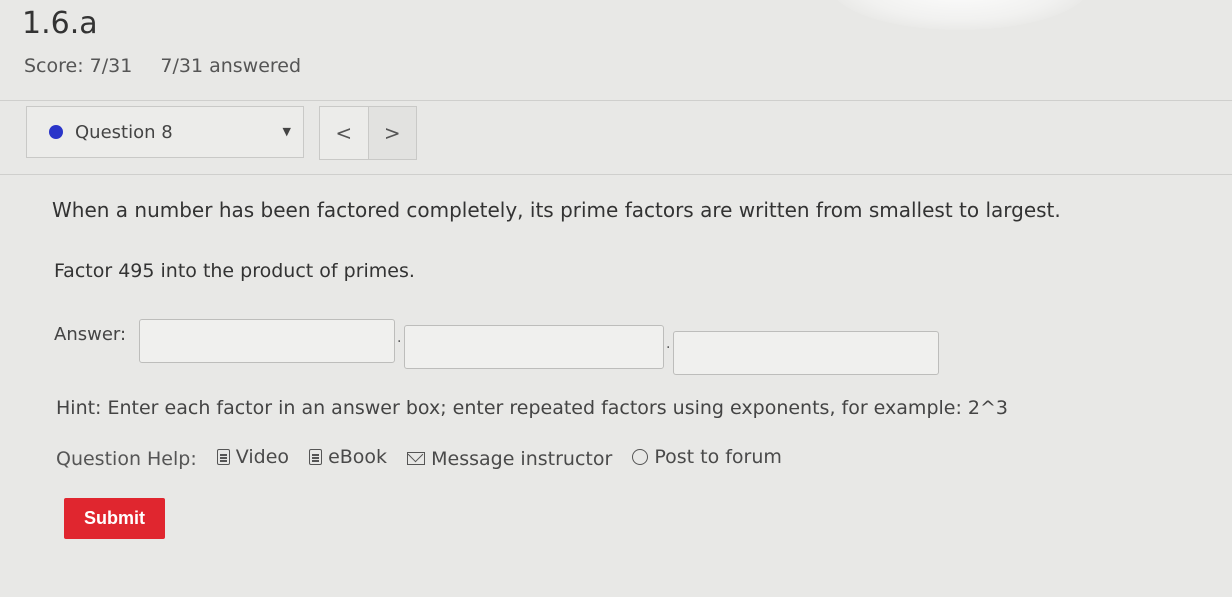  What do you see at coordinates (286, 131) in the screenshot?
I see `chevron-down-icon: ▼` at bounding box center [286, 131].